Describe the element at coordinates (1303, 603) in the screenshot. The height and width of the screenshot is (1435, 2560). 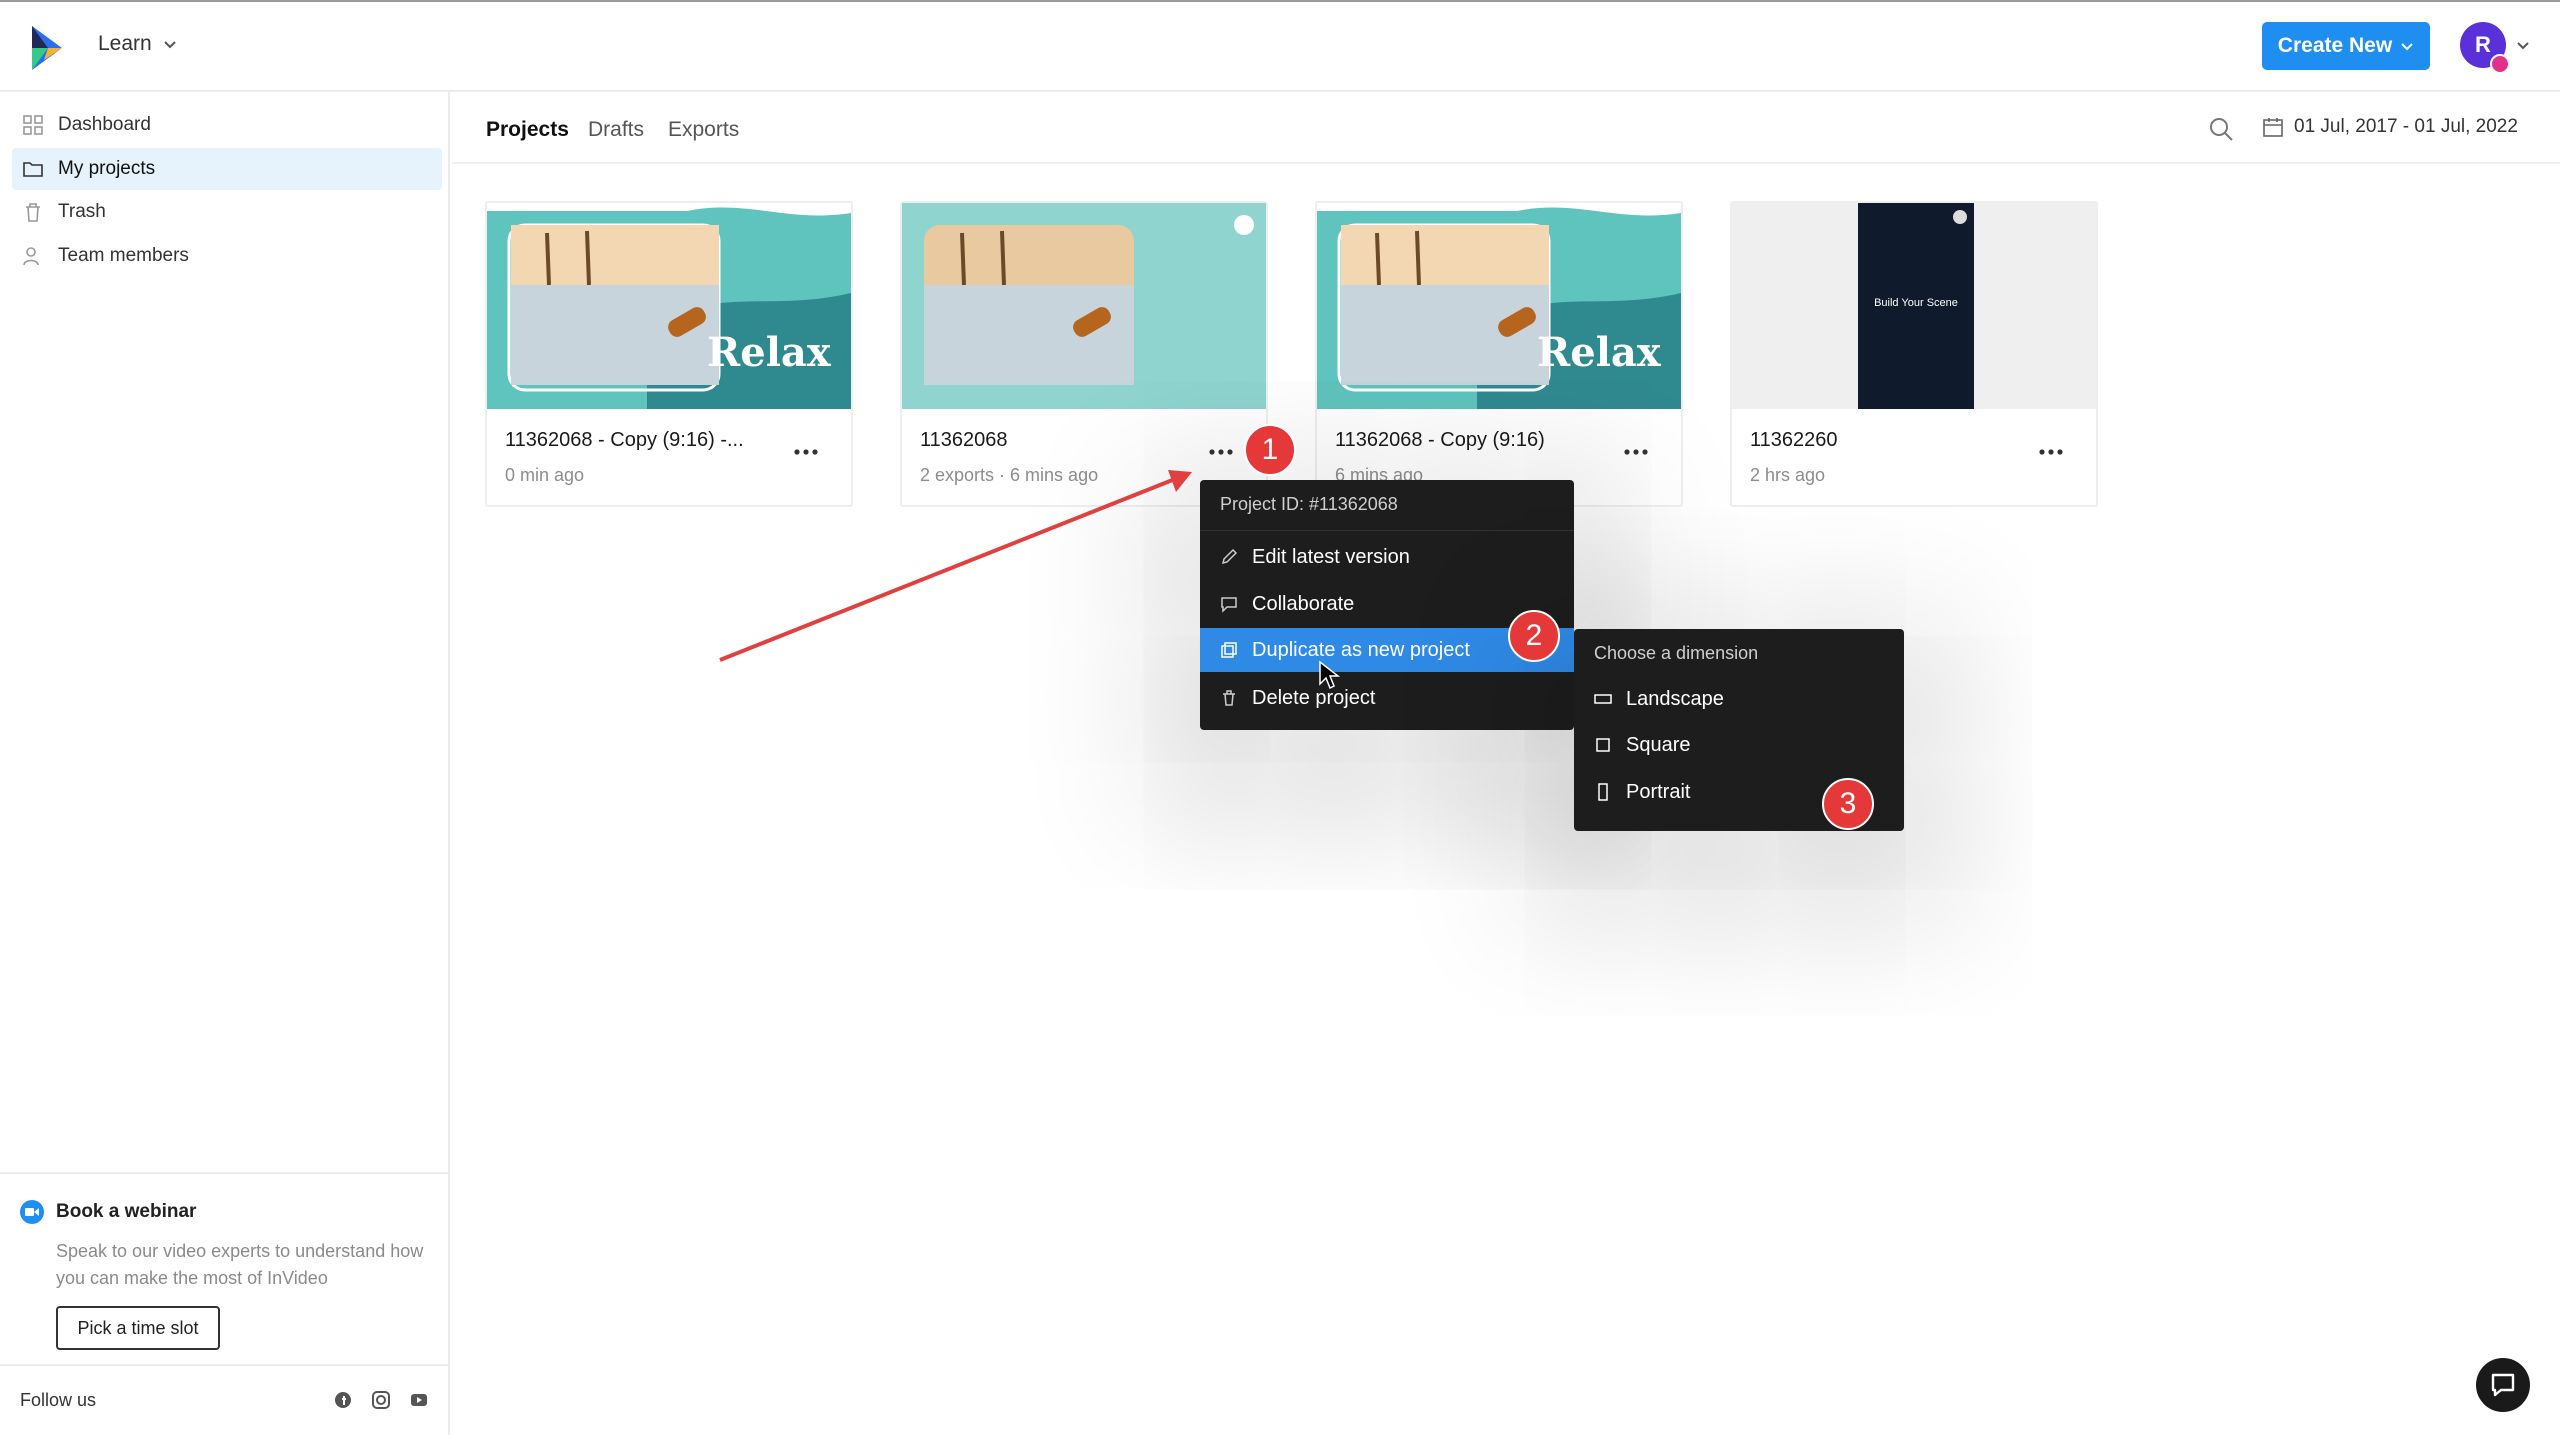
I see `menu-item-label: Collaborate` at that location.